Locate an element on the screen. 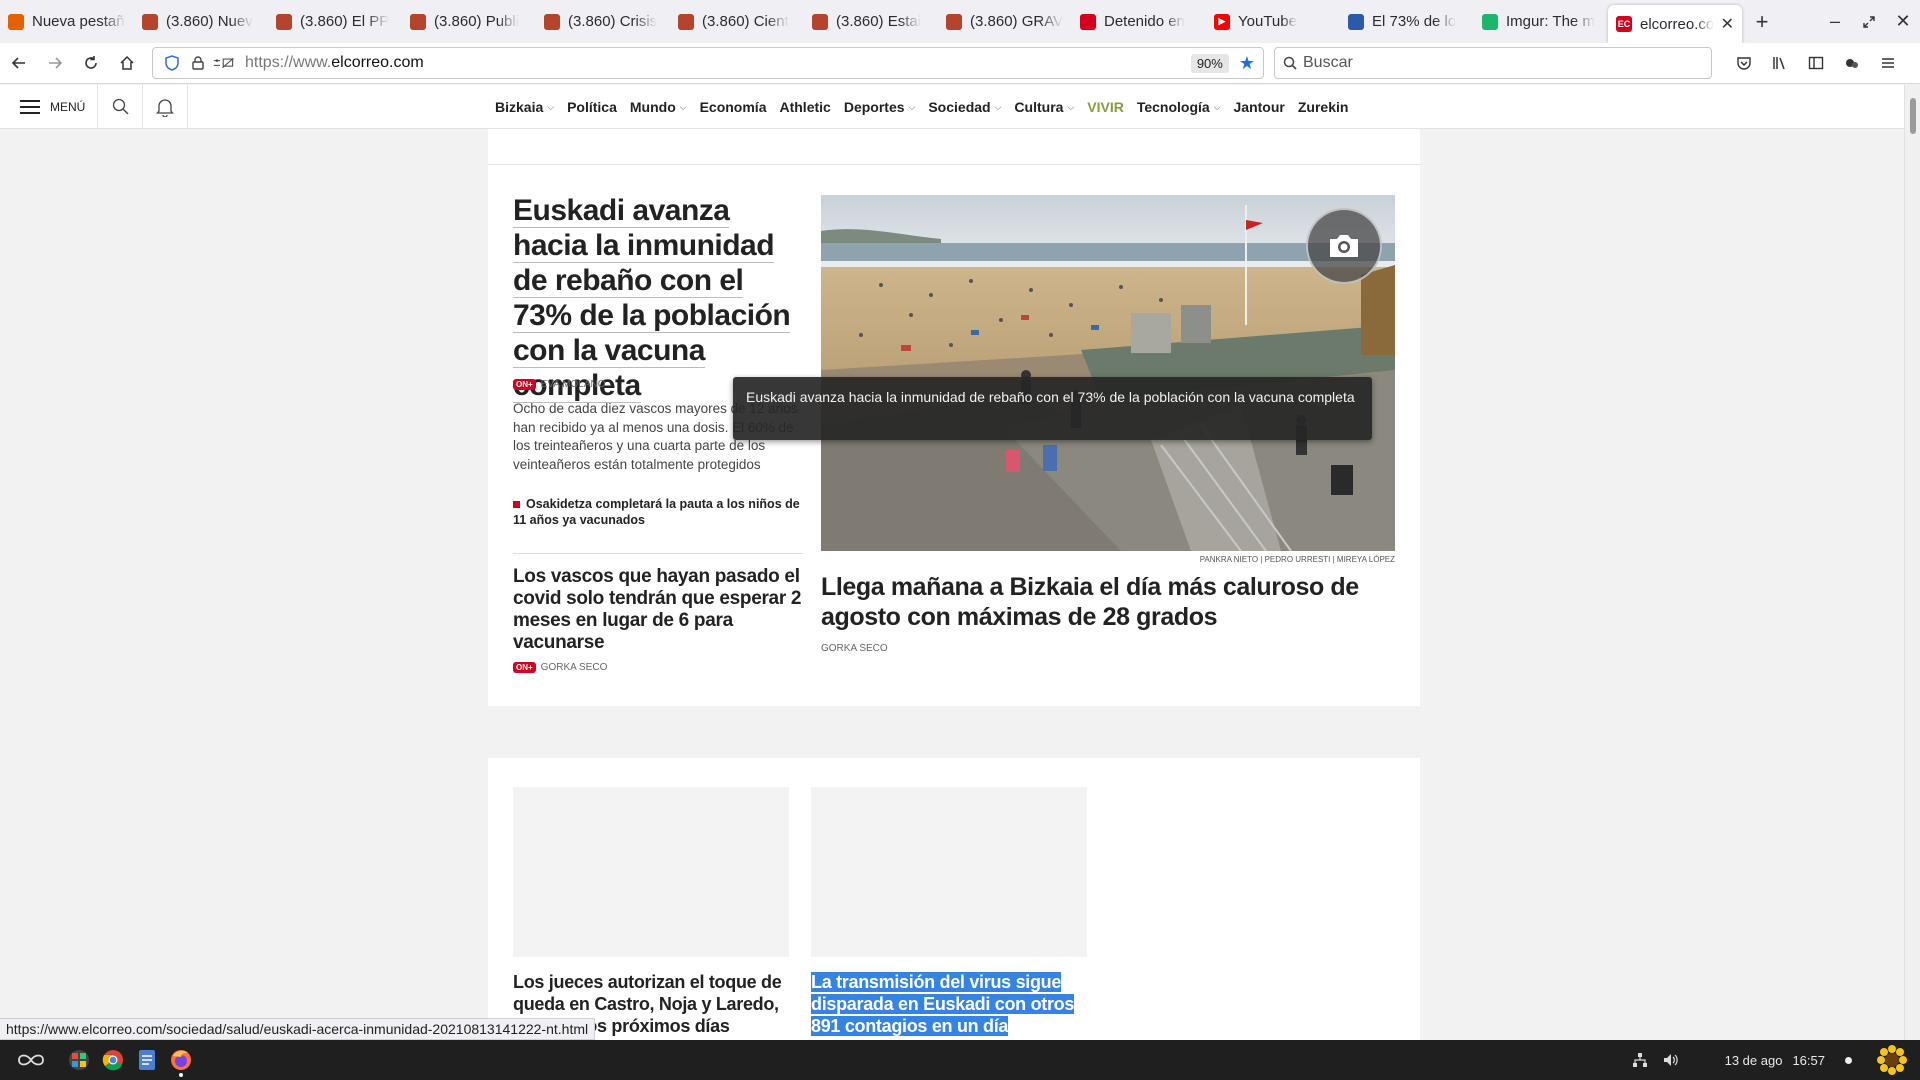  tracking-shield-icon is located at coordinates (172, 63).